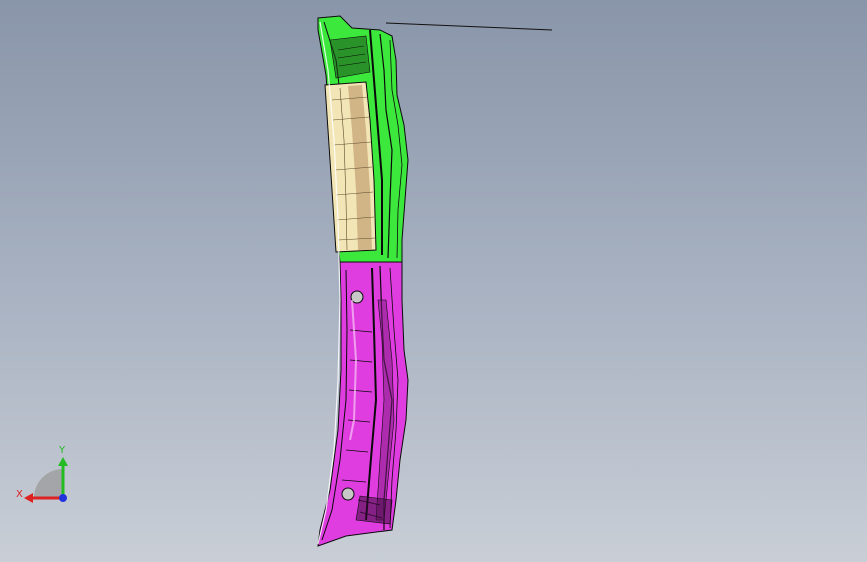 This screenshot has width=867, height=562. What do you see at coordinates (63, 461) in the screenshot?
I see `y-axis-arrow` at bounding box center [63, 461].